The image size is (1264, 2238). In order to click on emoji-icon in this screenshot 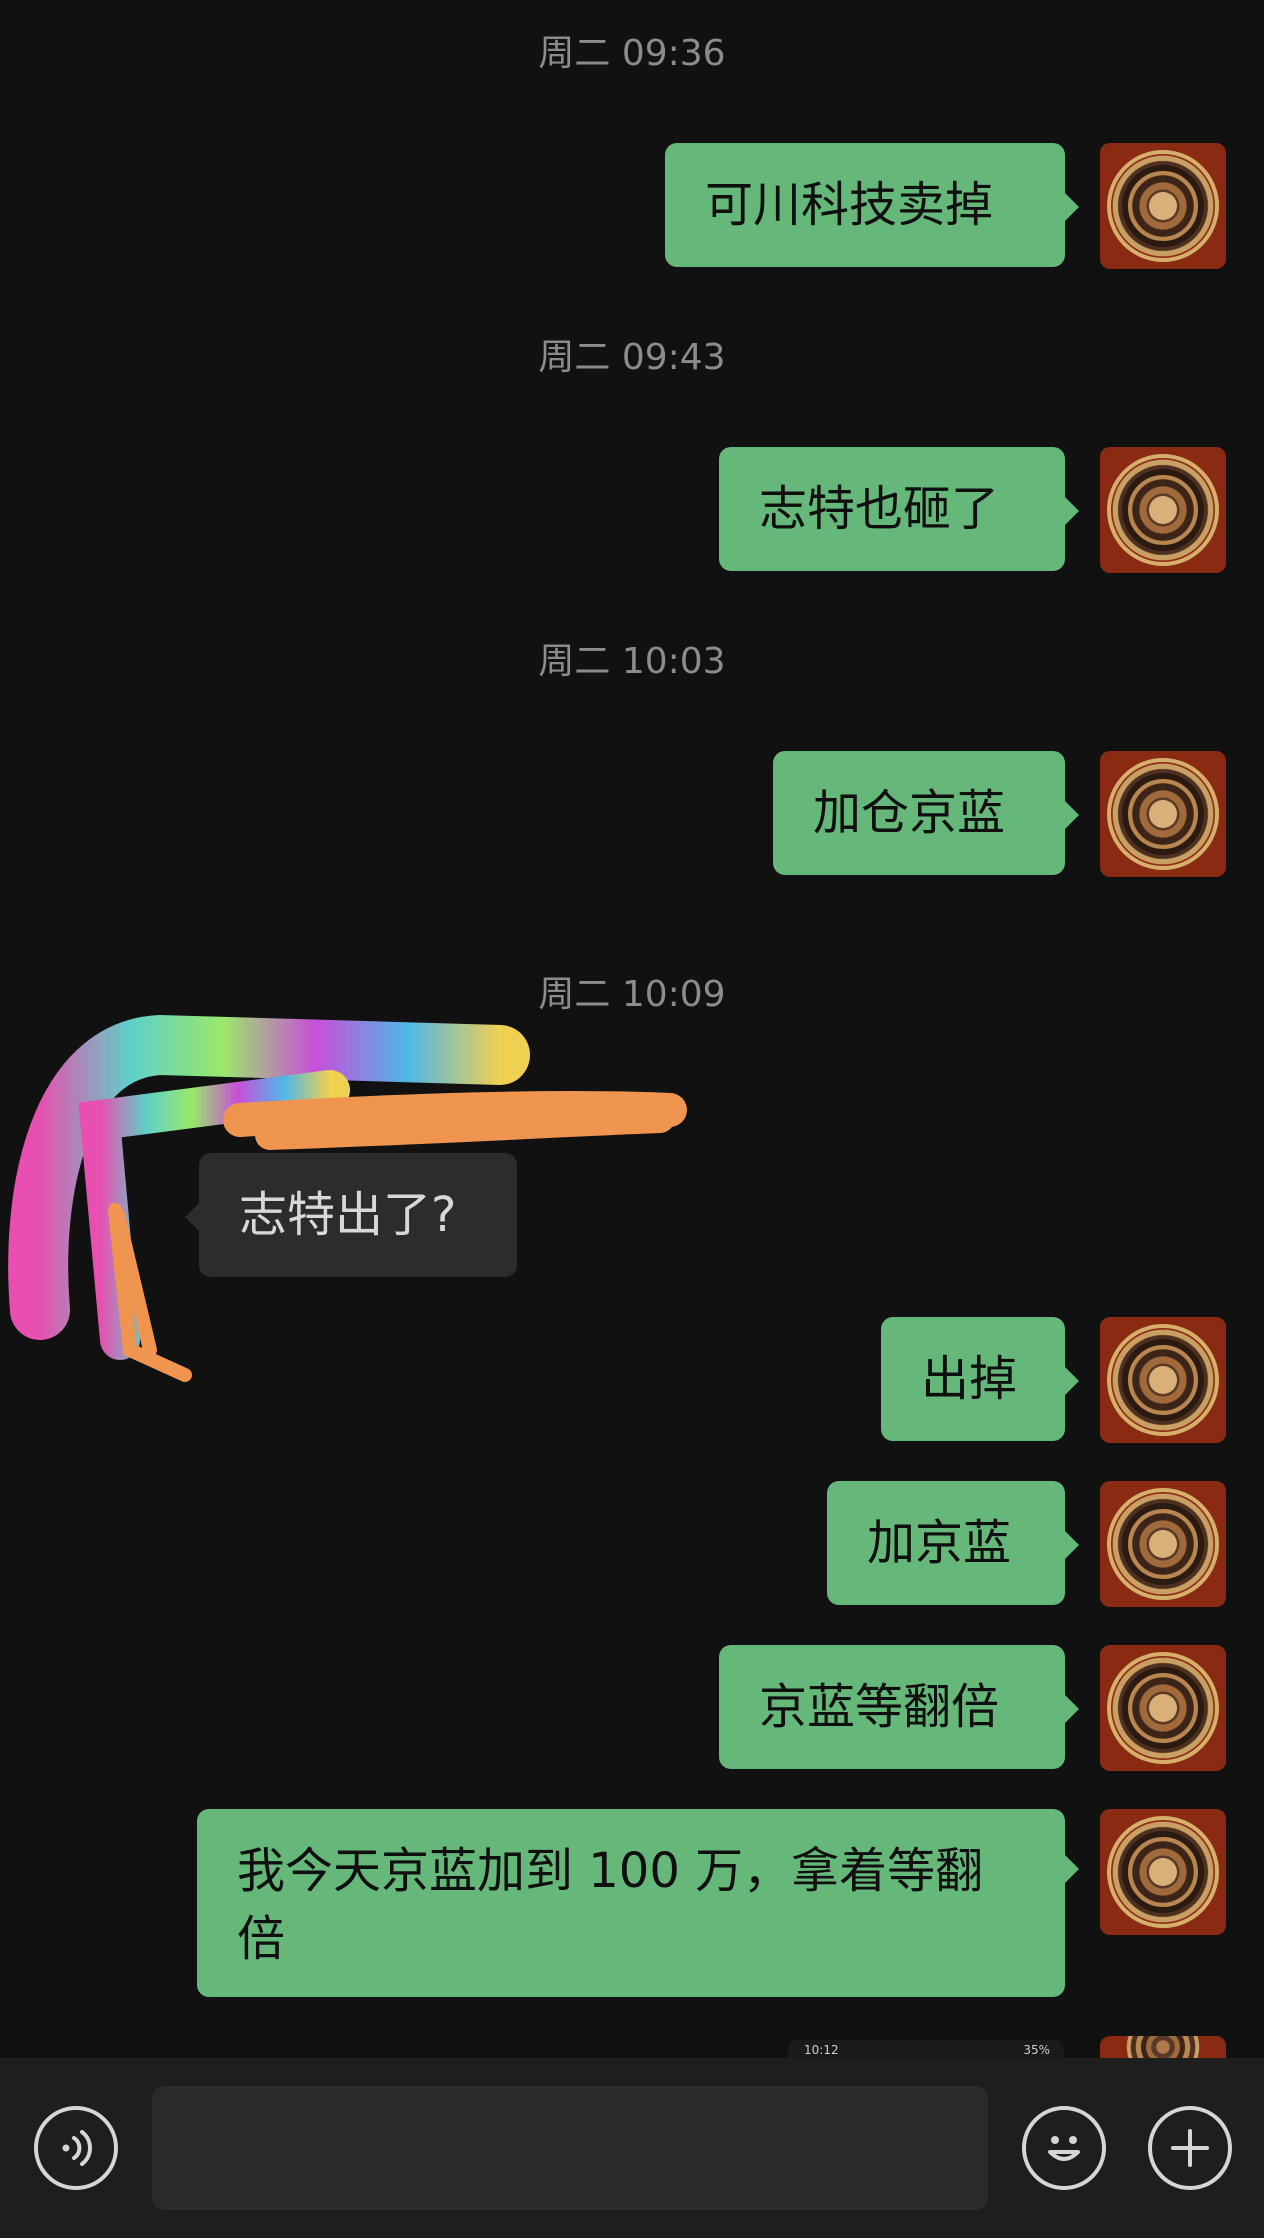, I will do `click(1064, 2148)`.